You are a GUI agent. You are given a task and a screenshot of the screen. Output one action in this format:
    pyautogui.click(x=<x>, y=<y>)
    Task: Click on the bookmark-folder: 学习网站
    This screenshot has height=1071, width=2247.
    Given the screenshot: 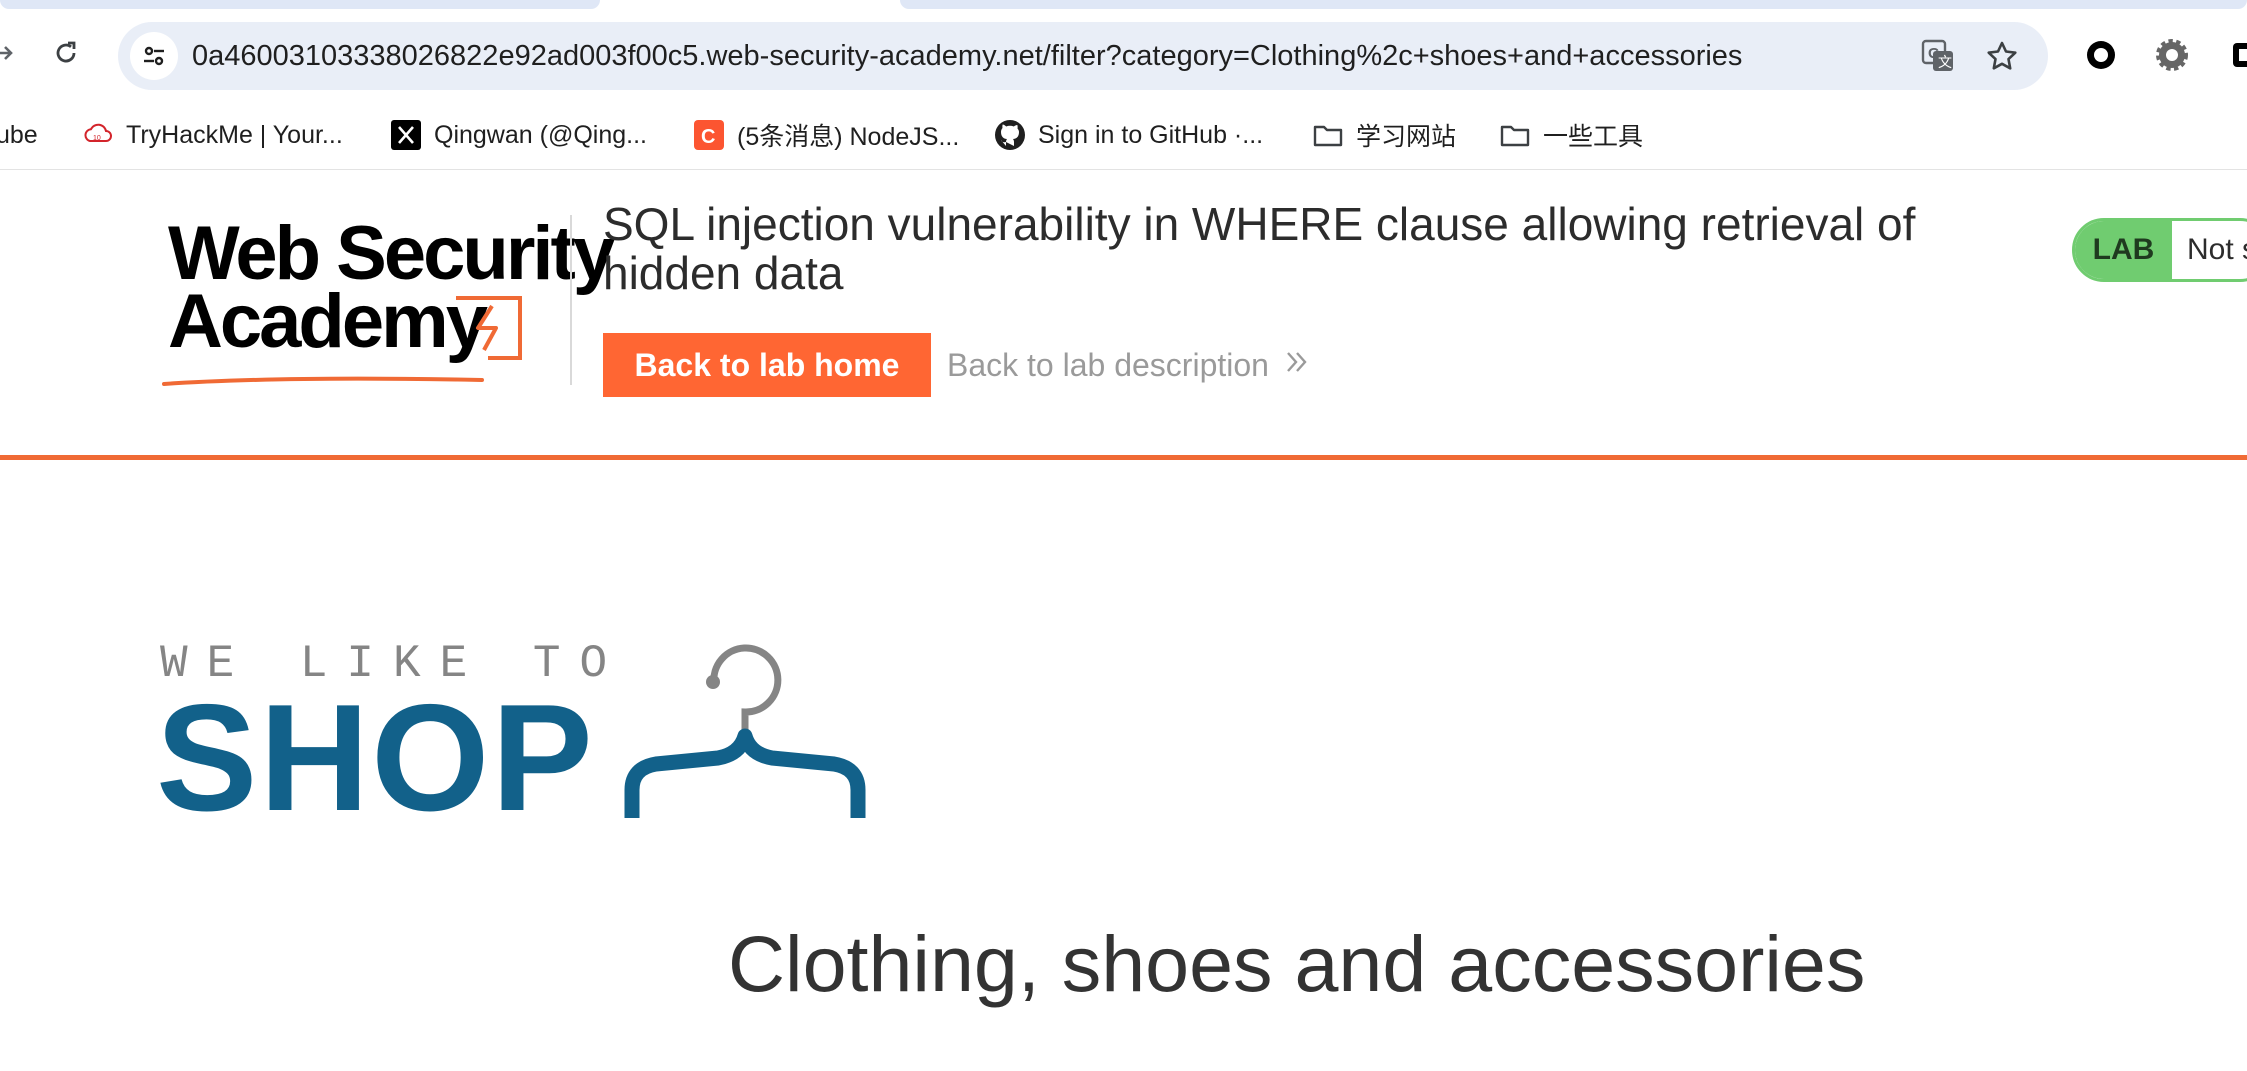 What is the action you would take?
    pyautogui.click(x=1384, y=135)
    